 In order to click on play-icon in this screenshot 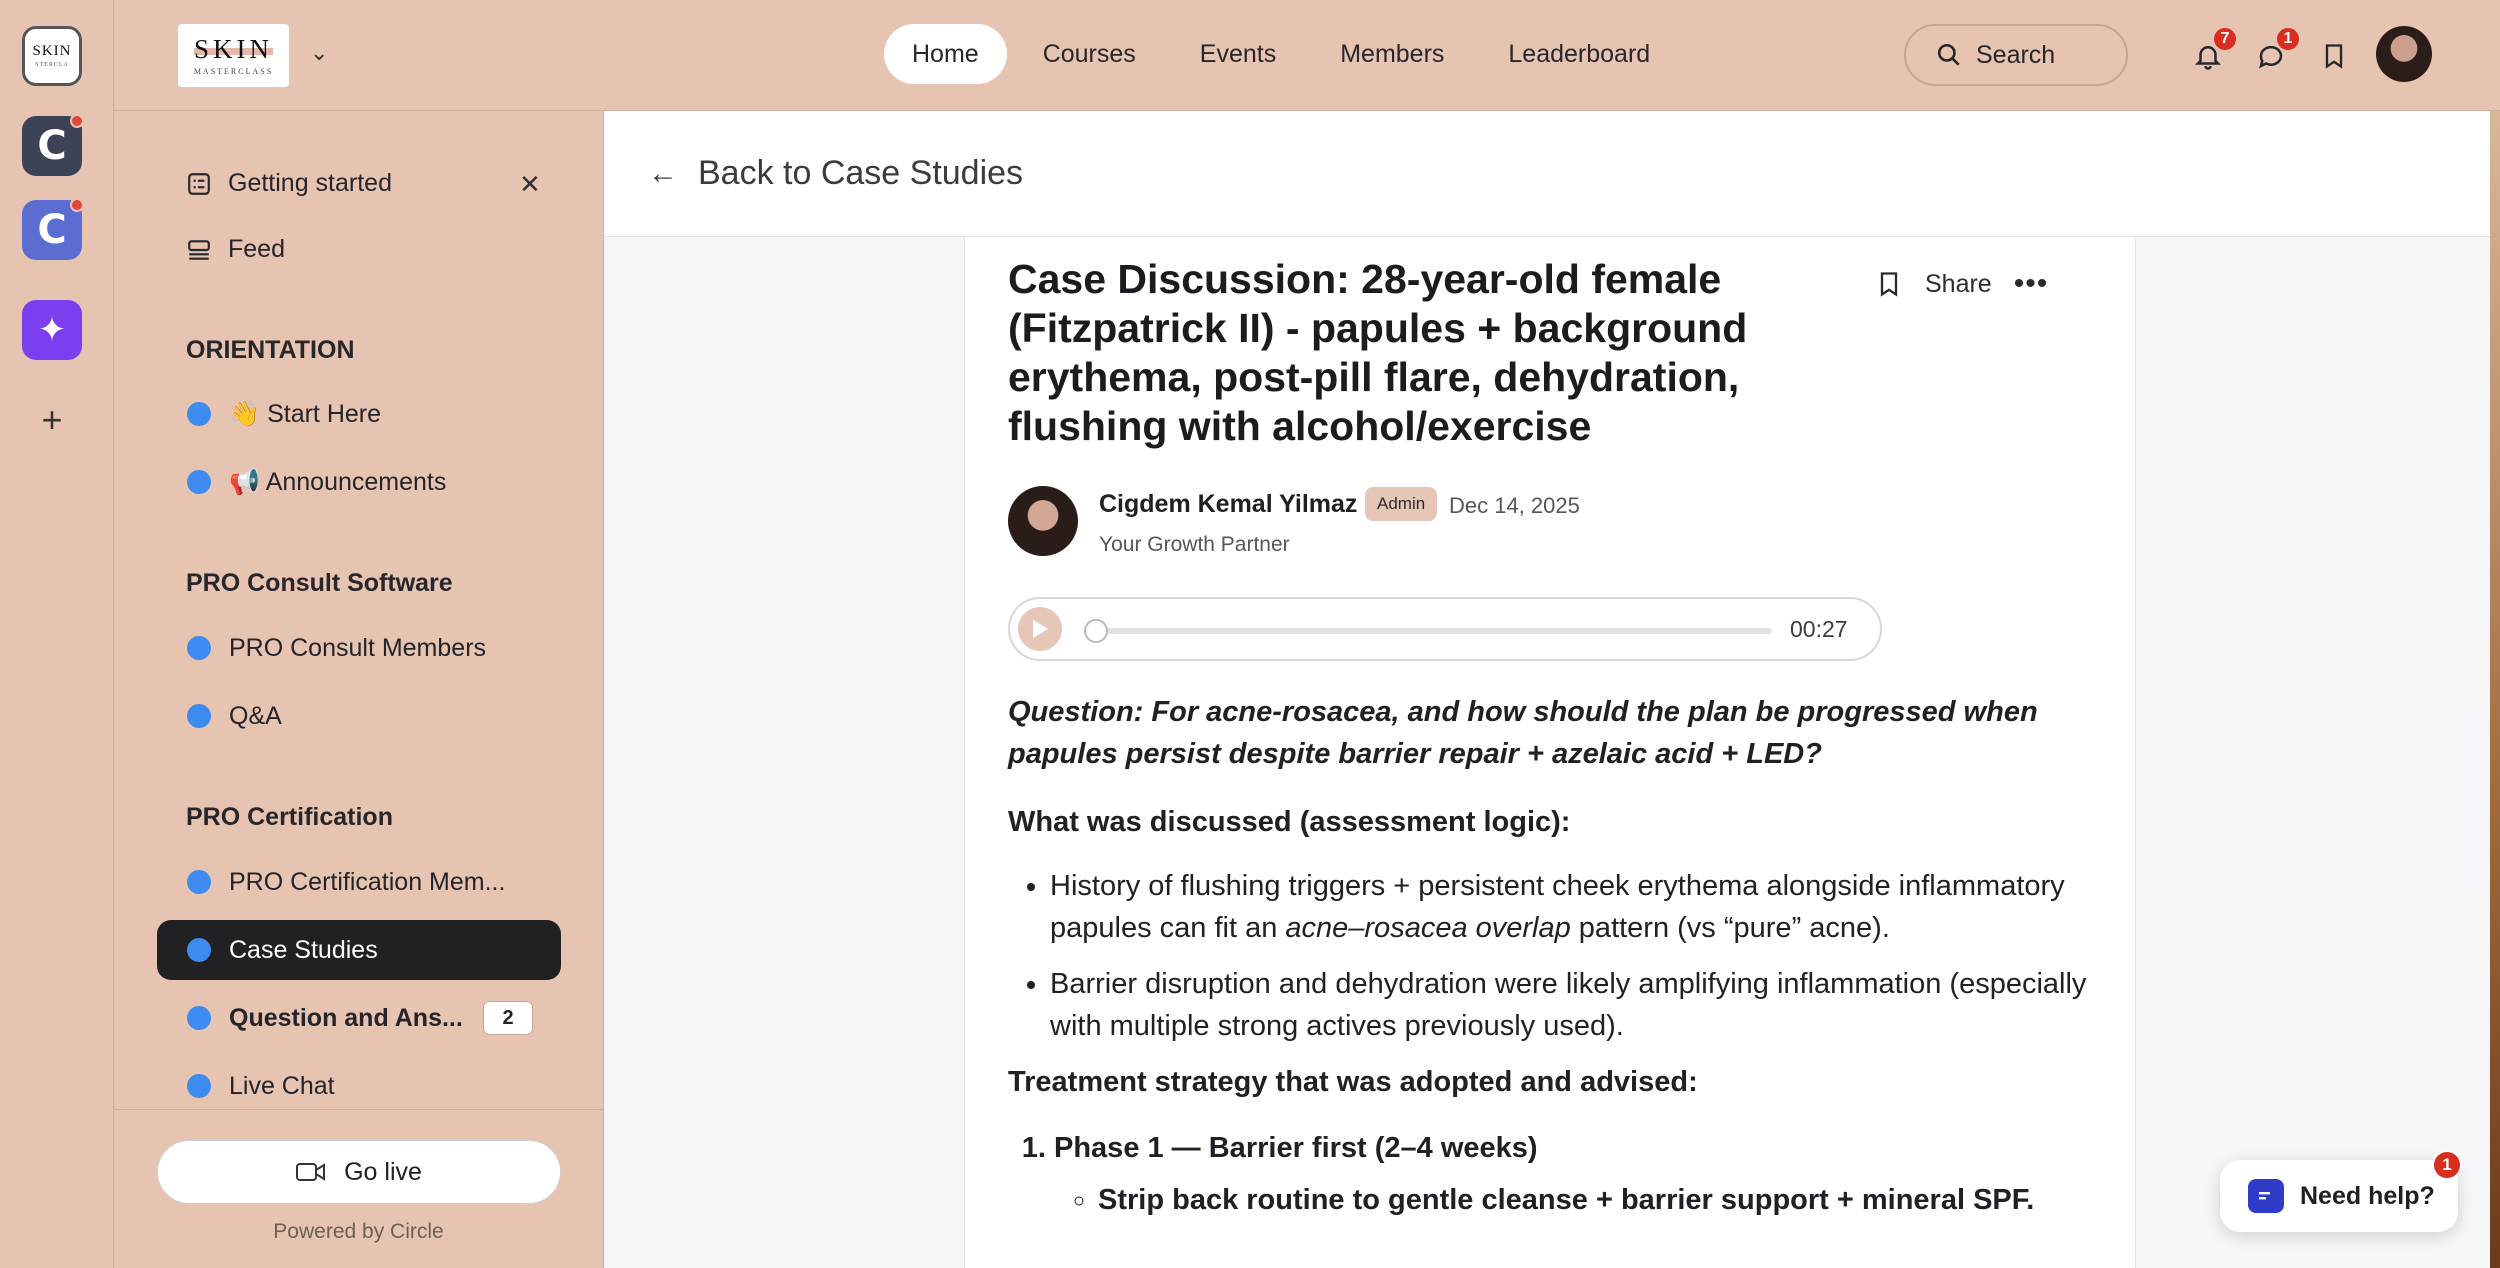, I will do `click(1040, 629)`.